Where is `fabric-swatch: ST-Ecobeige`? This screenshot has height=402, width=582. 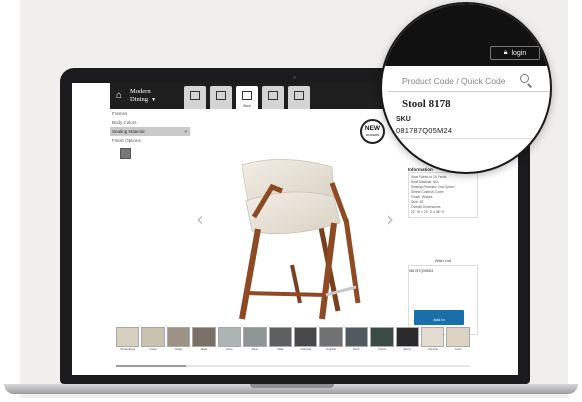
fabric-swatch: ST-Ecobeige is located at coordinates (128, 340).